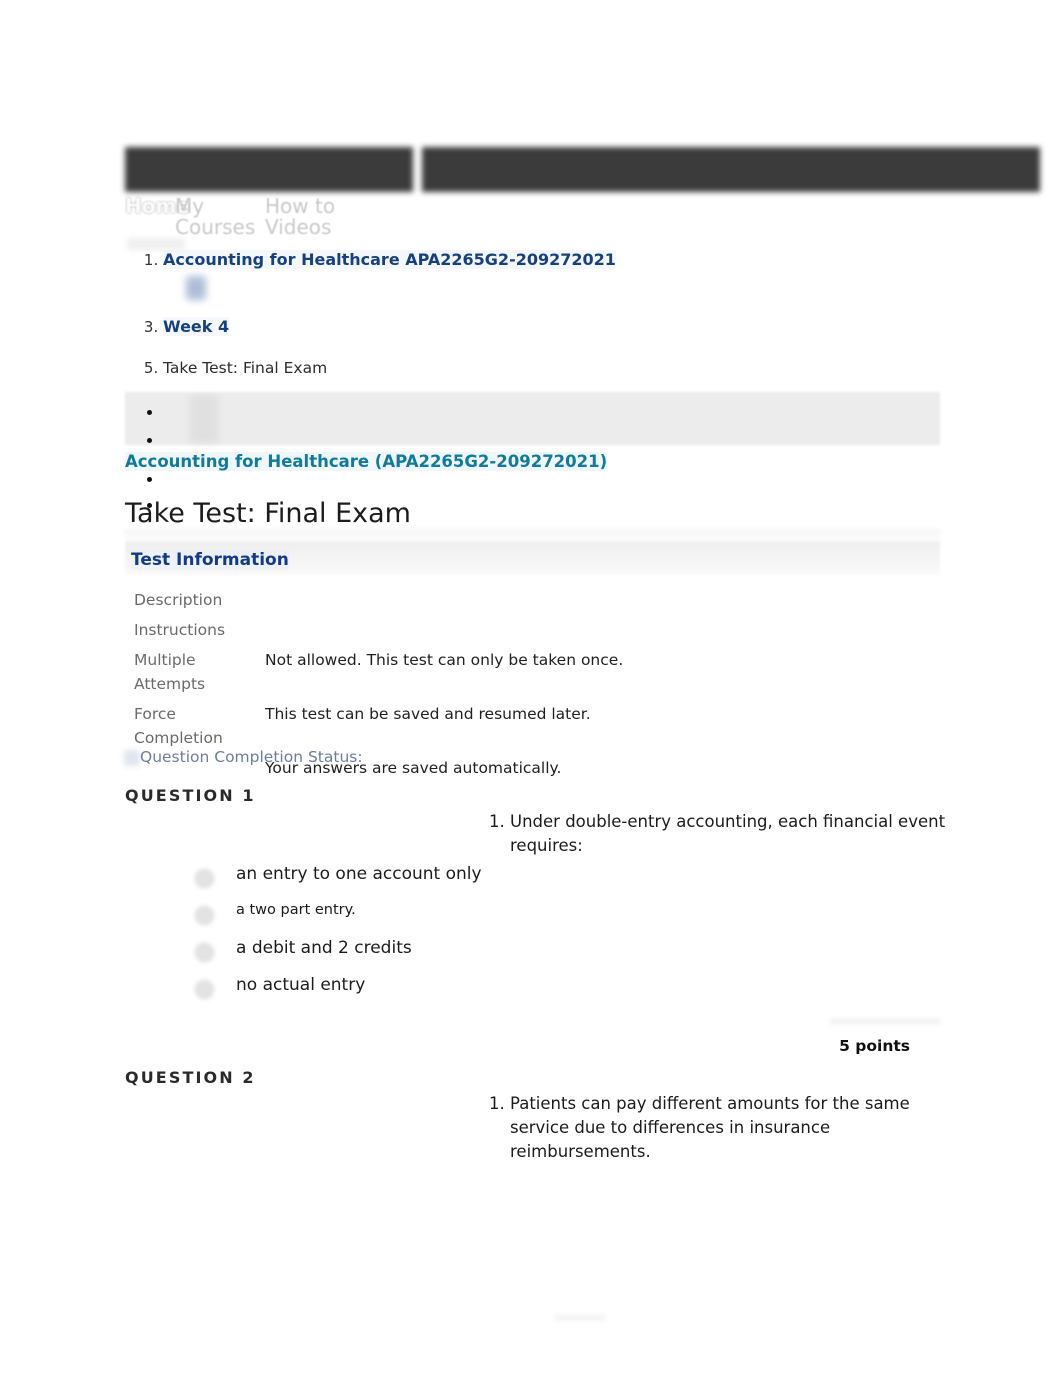 The width and height of the screenshot is (1062, 1377). Describe the element at coordinates (874, 1046) in the screenshot. I see `question-1-points: 5 points` at that location.